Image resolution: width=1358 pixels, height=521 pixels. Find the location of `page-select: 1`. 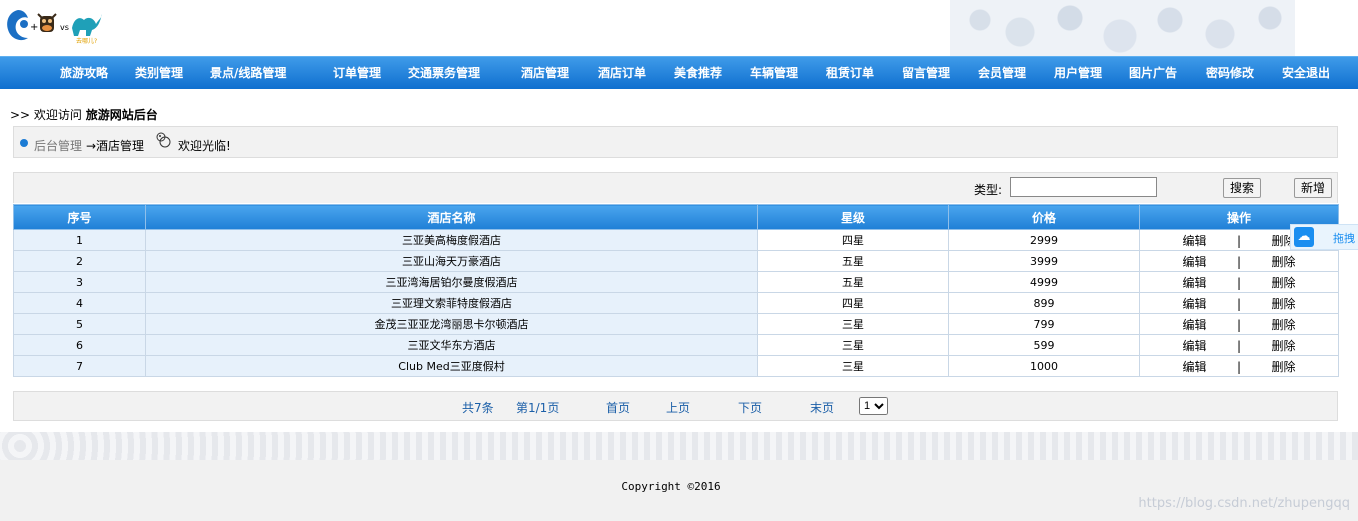

page-select: 1 is located at coordinates (873, 406).